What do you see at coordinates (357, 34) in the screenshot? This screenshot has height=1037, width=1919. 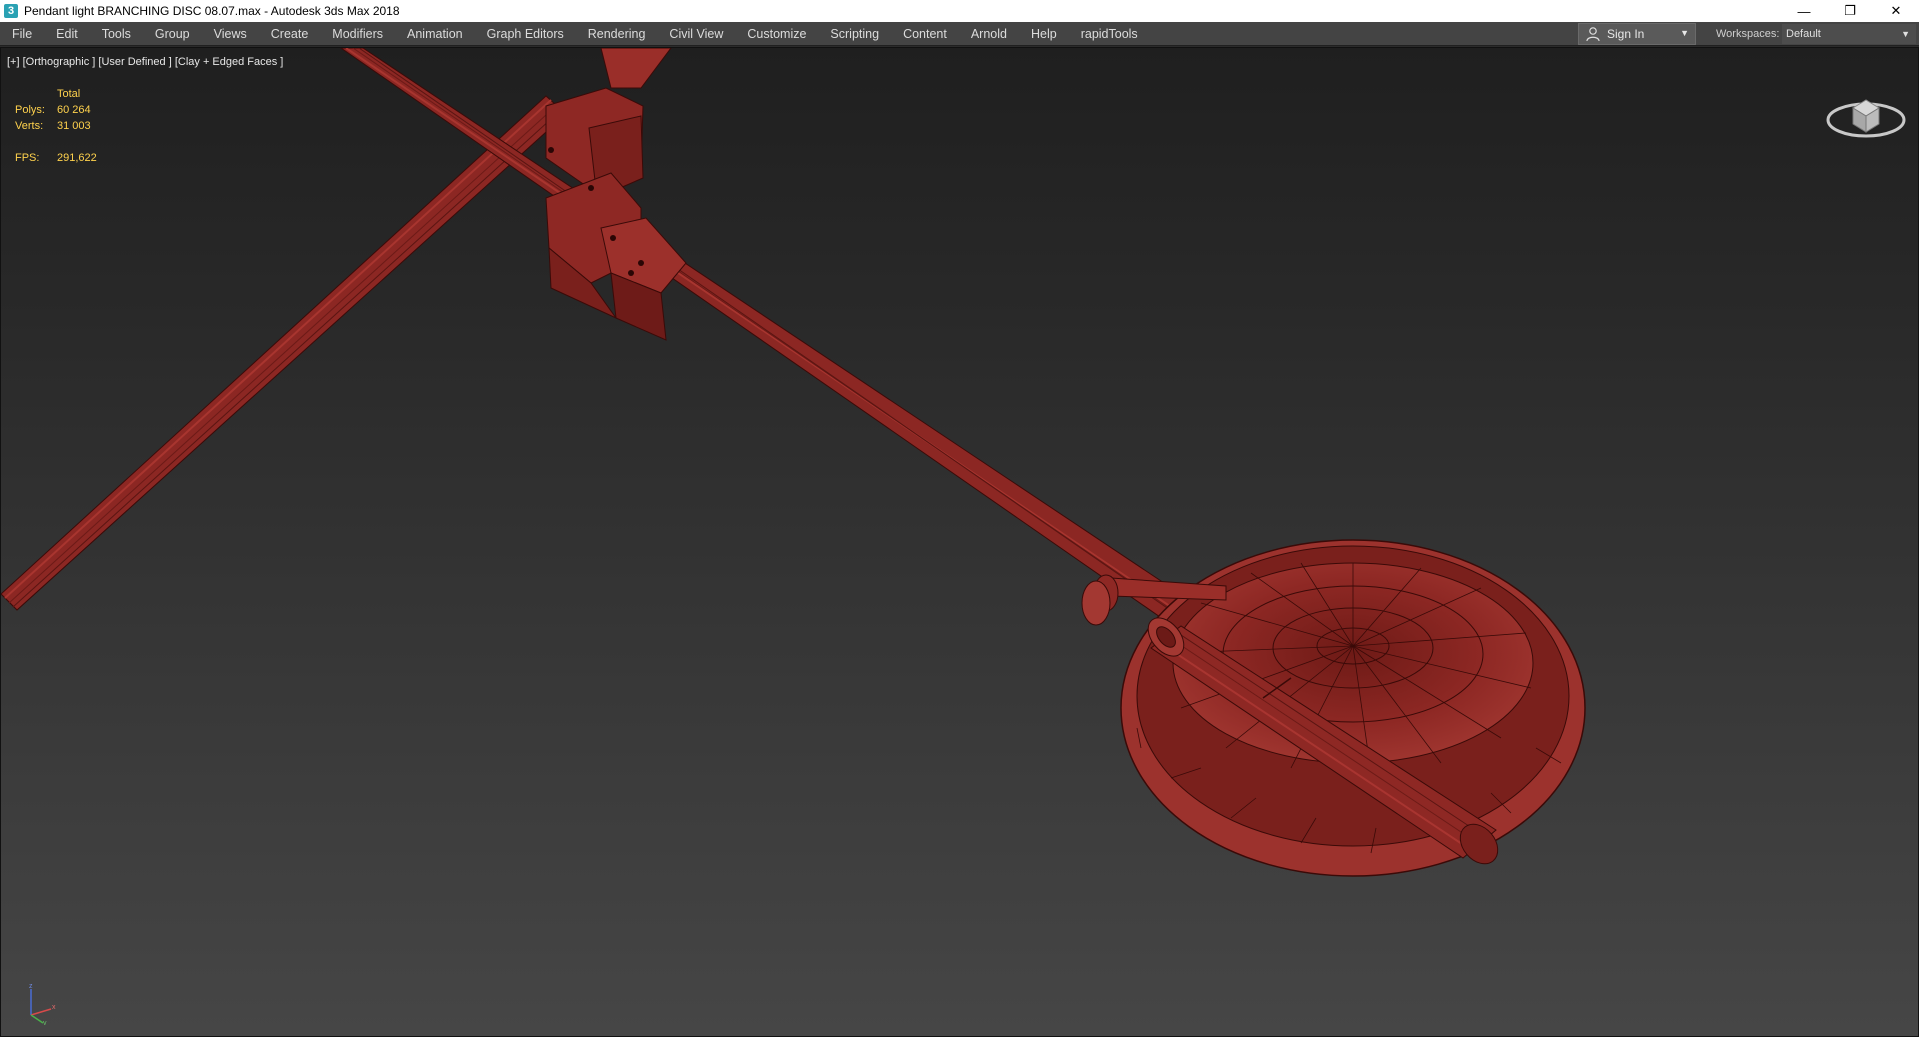 I see `menu-modifiers: Modifiers` at bounding box center [357, 34].